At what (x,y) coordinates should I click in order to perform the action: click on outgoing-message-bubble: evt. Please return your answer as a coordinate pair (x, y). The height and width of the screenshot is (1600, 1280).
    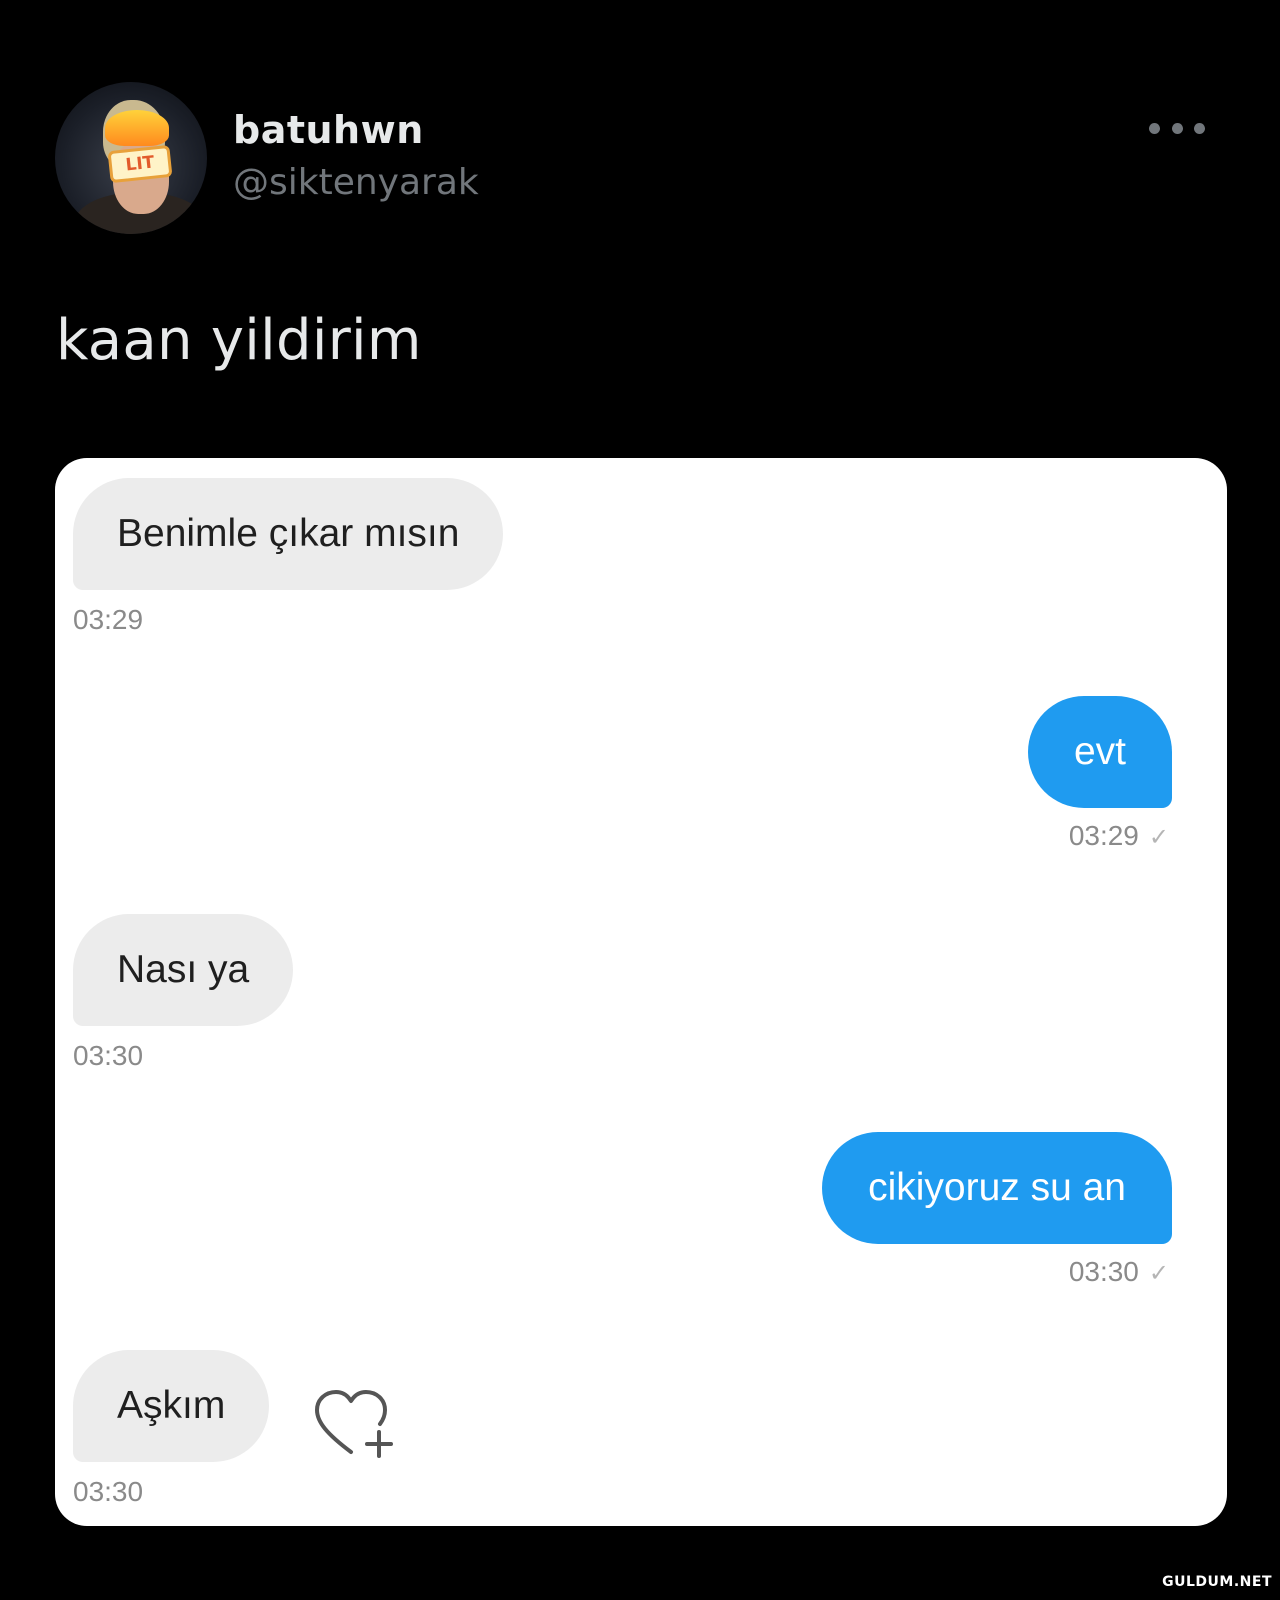
    Looking at the image, I should click on (1099, 752).